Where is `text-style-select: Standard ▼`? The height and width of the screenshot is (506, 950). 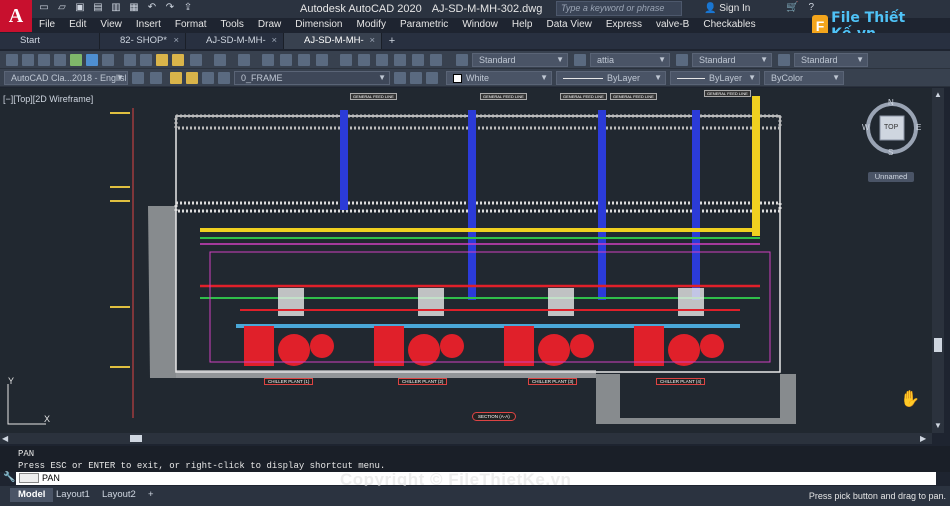
text-style-select: Standard ▼ is located at coordinates (520, 60).